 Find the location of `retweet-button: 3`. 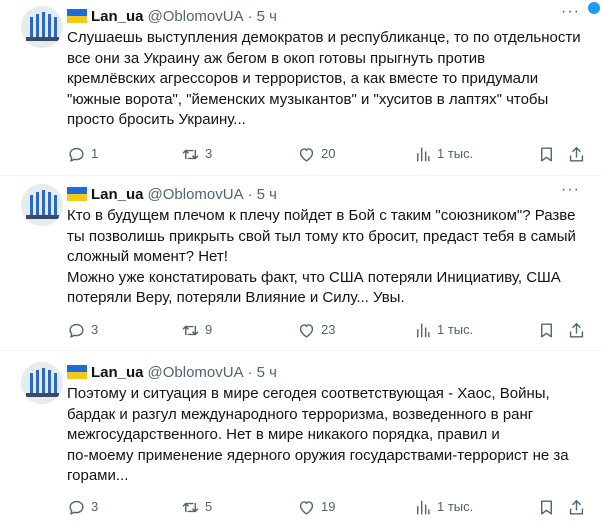

retweet-button: 3 is located at coordinates (196, 154).